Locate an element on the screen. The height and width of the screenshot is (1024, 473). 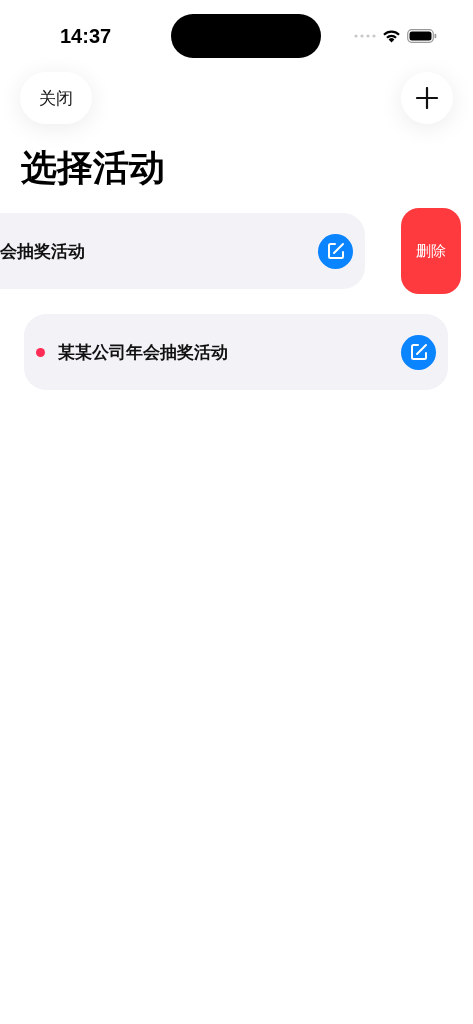
close-button: 关闭 is located at coordinates (56, 98).